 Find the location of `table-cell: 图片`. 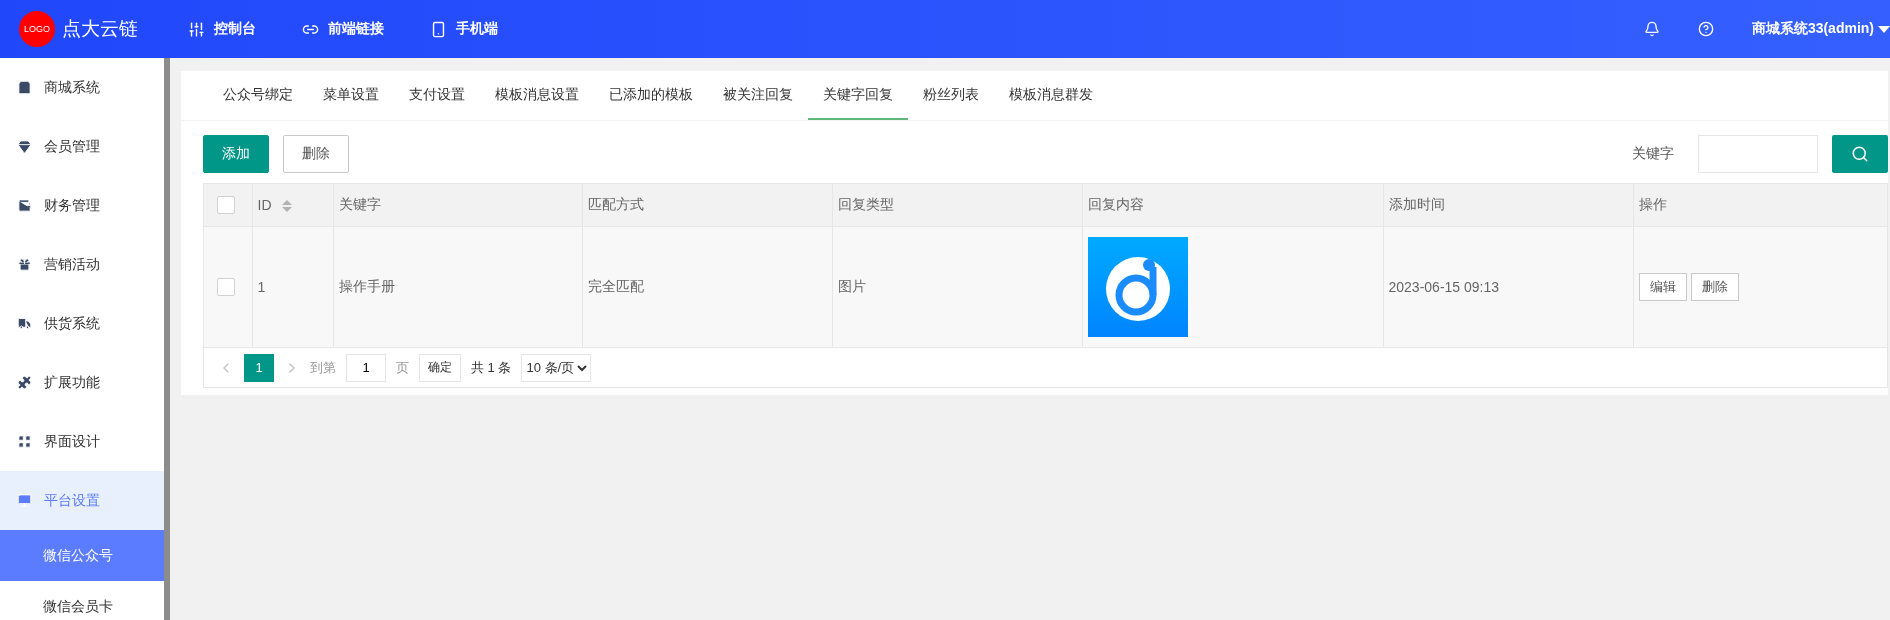

table-cell: 图片 is located at coordinates (851, 285).